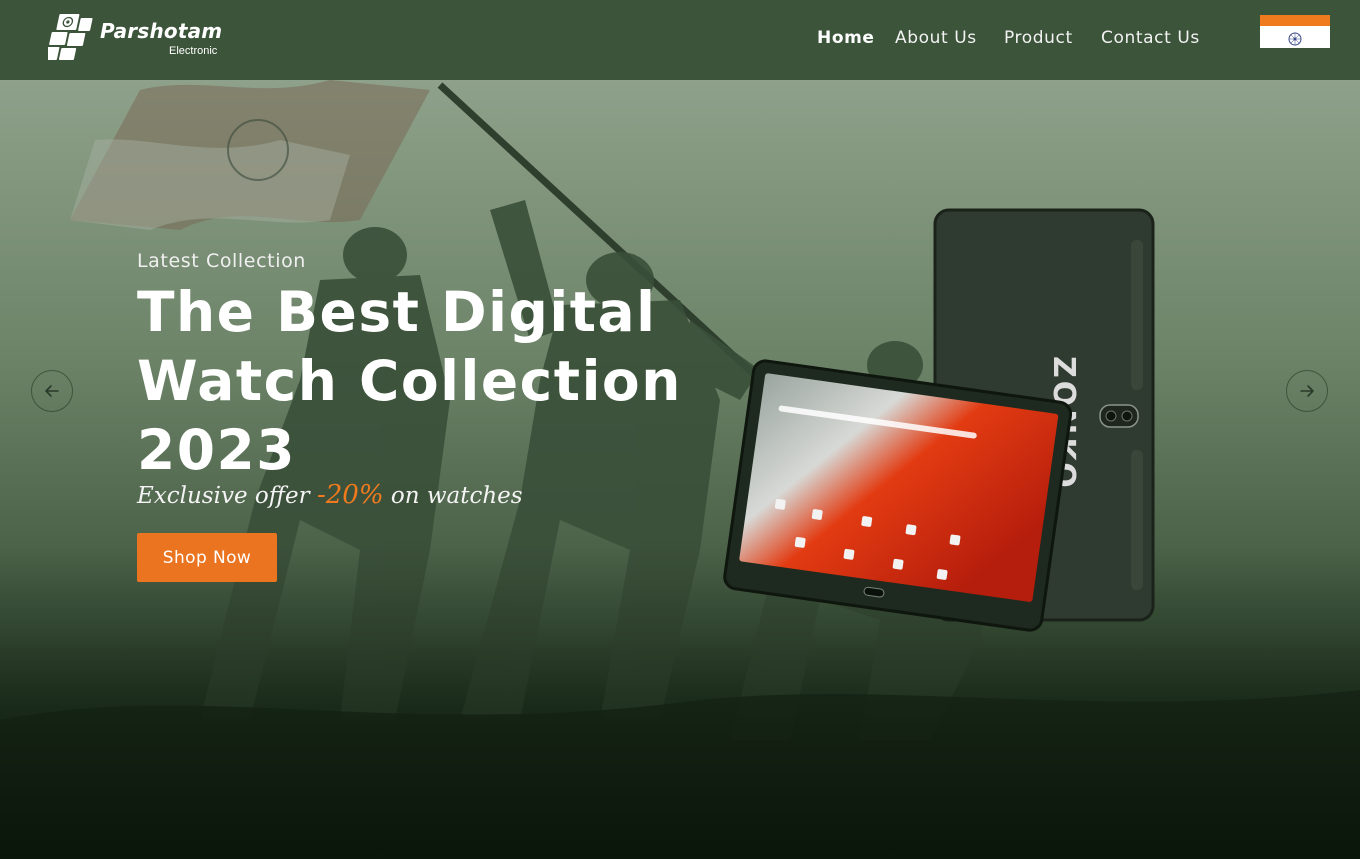 The width and height of the screenshot is (1360, 859). Describe the element at coordinates (193, 51) in the screenshot. I see `brand-tagline: Electronic` at that location.